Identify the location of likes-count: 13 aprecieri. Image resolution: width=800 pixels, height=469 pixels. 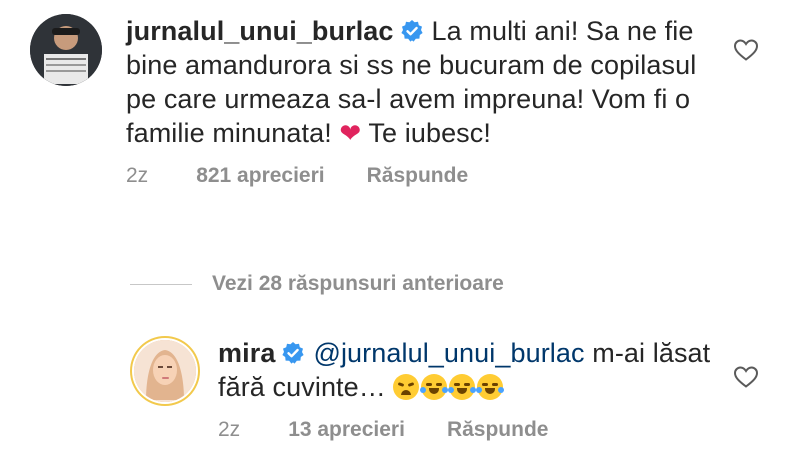
(346, 430).